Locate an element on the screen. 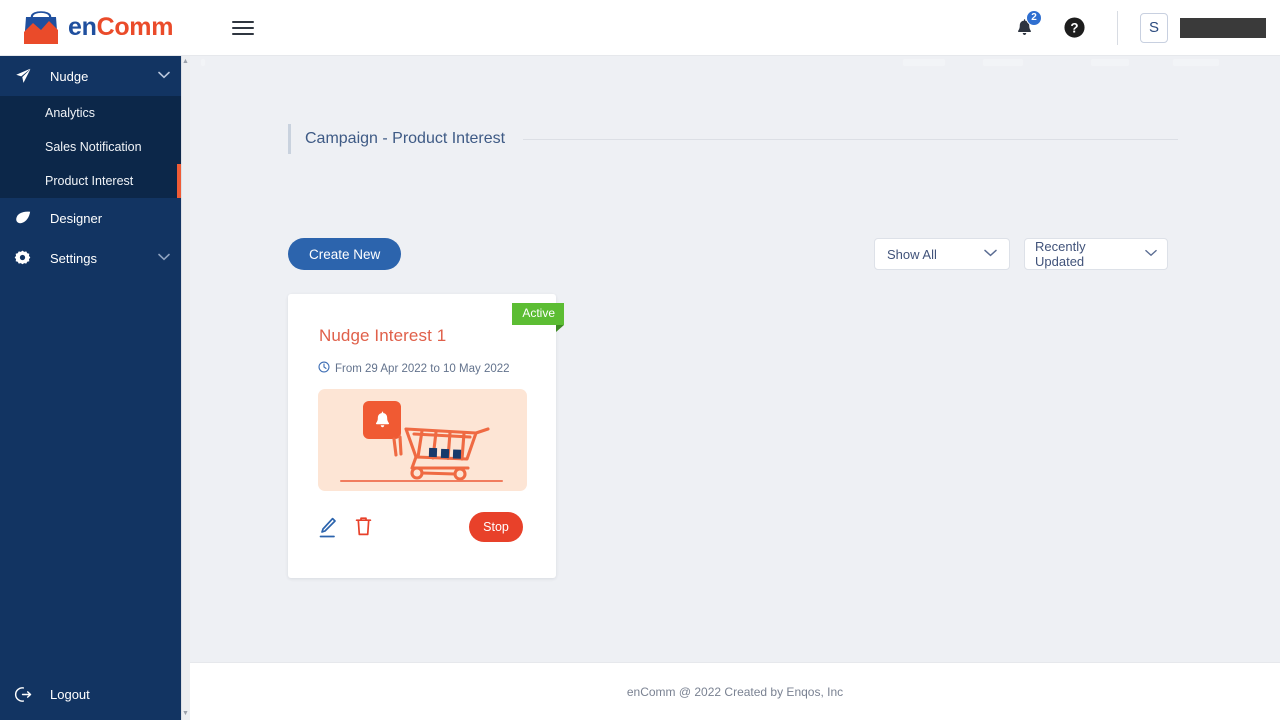  footer: enComm @ 2022 Created by Enqos, Inc is located at coordinates (735, 691).